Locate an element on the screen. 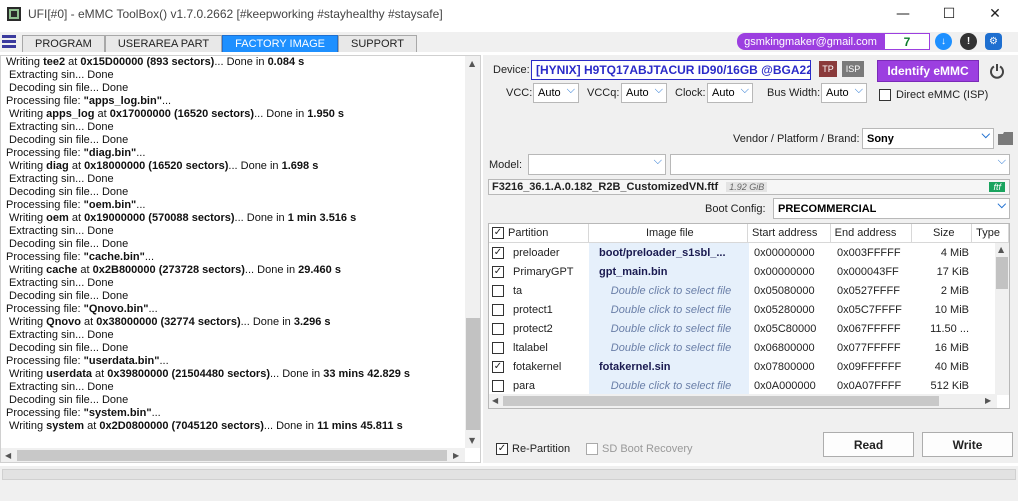  minimize-button: — is located at coordinates (903, 14).